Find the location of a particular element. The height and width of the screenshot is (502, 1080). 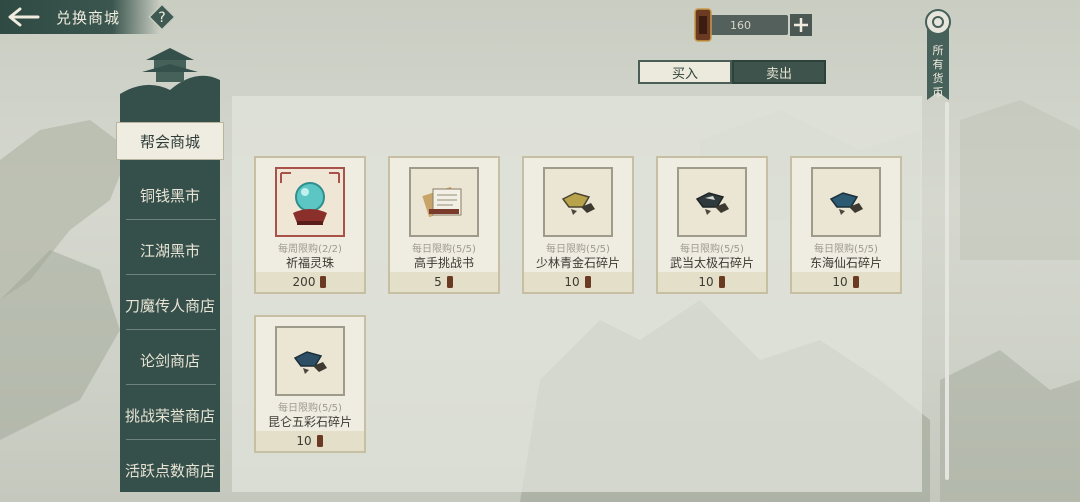

sidebar-item-copper-black-market: 铜钱黑市 is located at coordinates (170, 195).